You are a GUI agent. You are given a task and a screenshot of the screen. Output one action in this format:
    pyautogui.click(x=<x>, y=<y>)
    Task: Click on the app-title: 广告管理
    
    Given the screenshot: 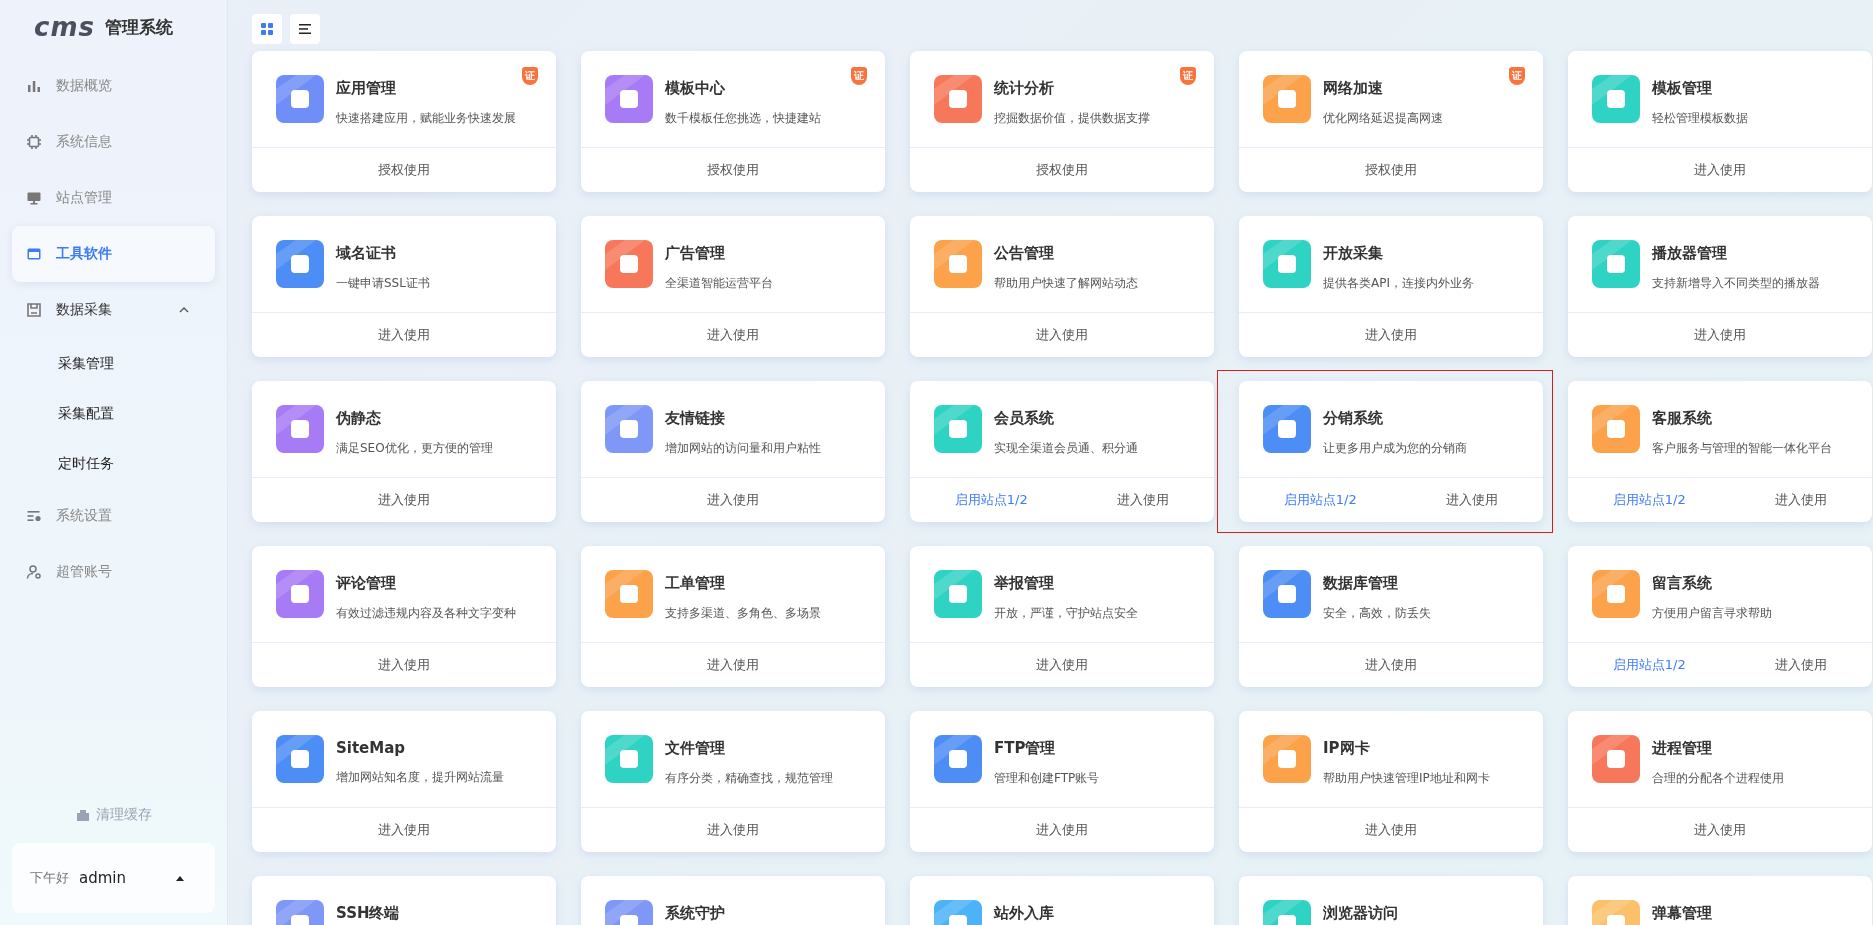 What is the action you would take?
    pyautogui.click(x=695, y=253)
    